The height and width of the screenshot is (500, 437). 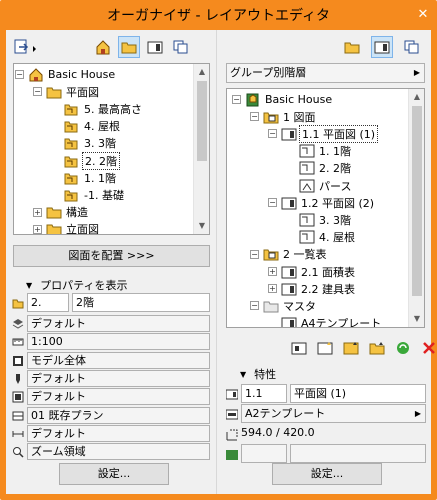 I want to click on tree-item-label: 4. 屋根, so click(x=337, y=238).